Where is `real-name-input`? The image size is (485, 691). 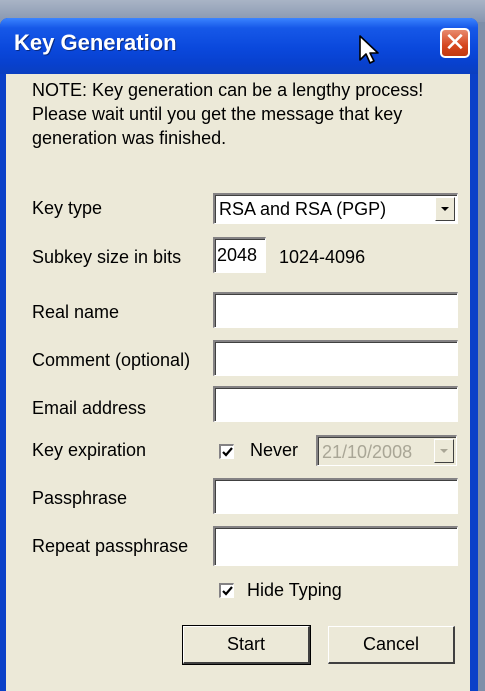 real-name-input is located at coordinates (335, 310).